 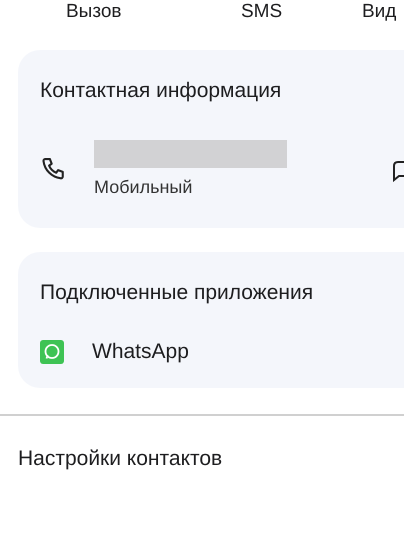 I want to click on app-name: WhatsApp, so click(x=140, y=352).